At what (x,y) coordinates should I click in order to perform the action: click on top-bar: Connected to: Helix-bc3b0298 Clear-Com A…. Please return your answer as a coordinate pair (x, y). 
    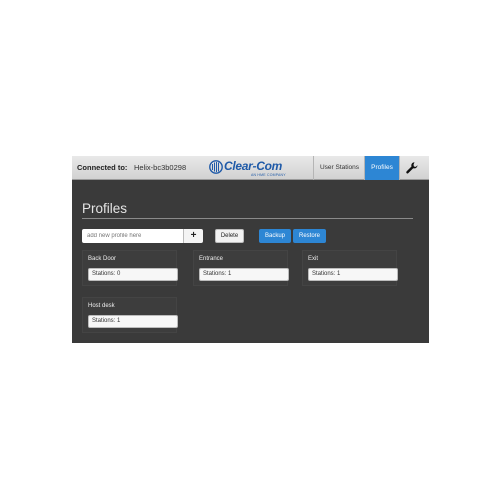
    Looking at the image, I should click on (250, 168).